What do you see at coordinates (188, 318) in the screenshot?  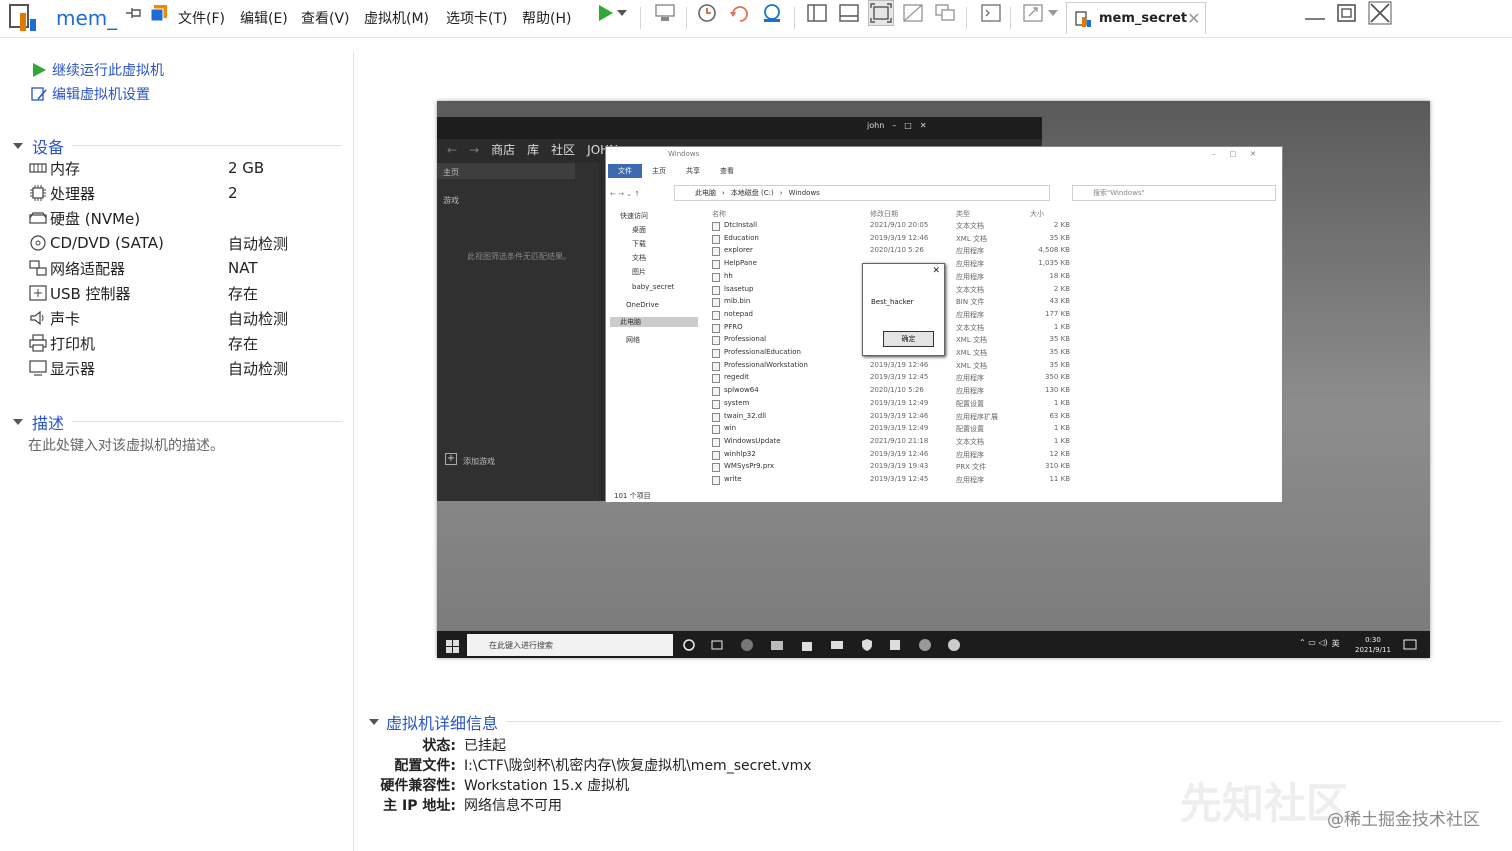 I see `device-row-sound: 声卡 自动检测` at bounding box center [188, 318].